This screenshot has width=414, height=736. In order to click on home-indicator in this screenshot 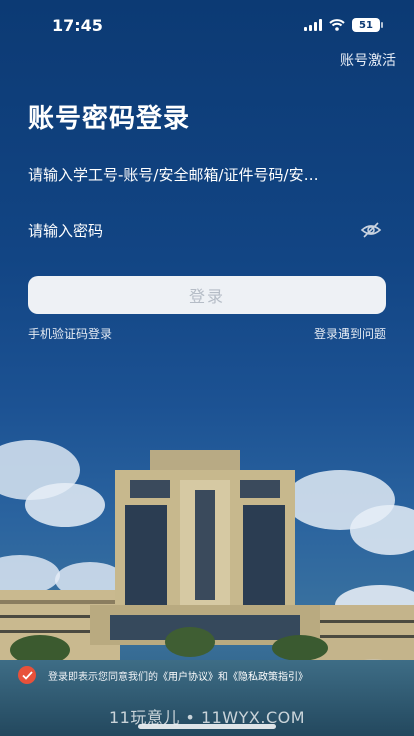, I will do `click(207, 726)`.